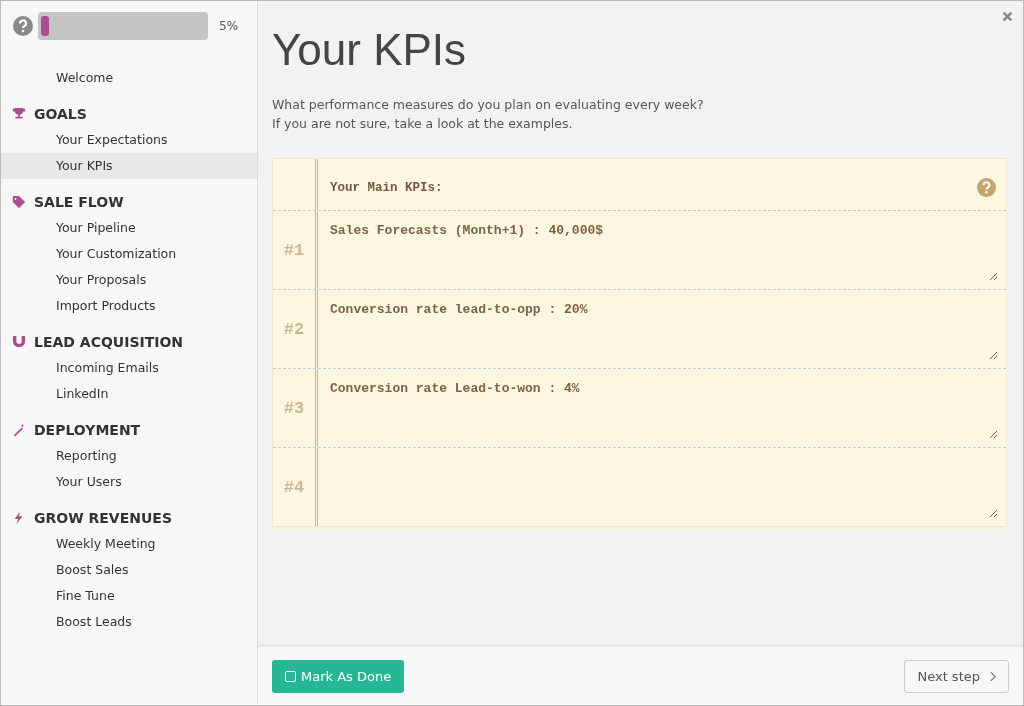 This screenshot has height=706, width=1024. I want to click on intro-text: What performance measures do you plan on evaluating every week?, so click(488, 105).